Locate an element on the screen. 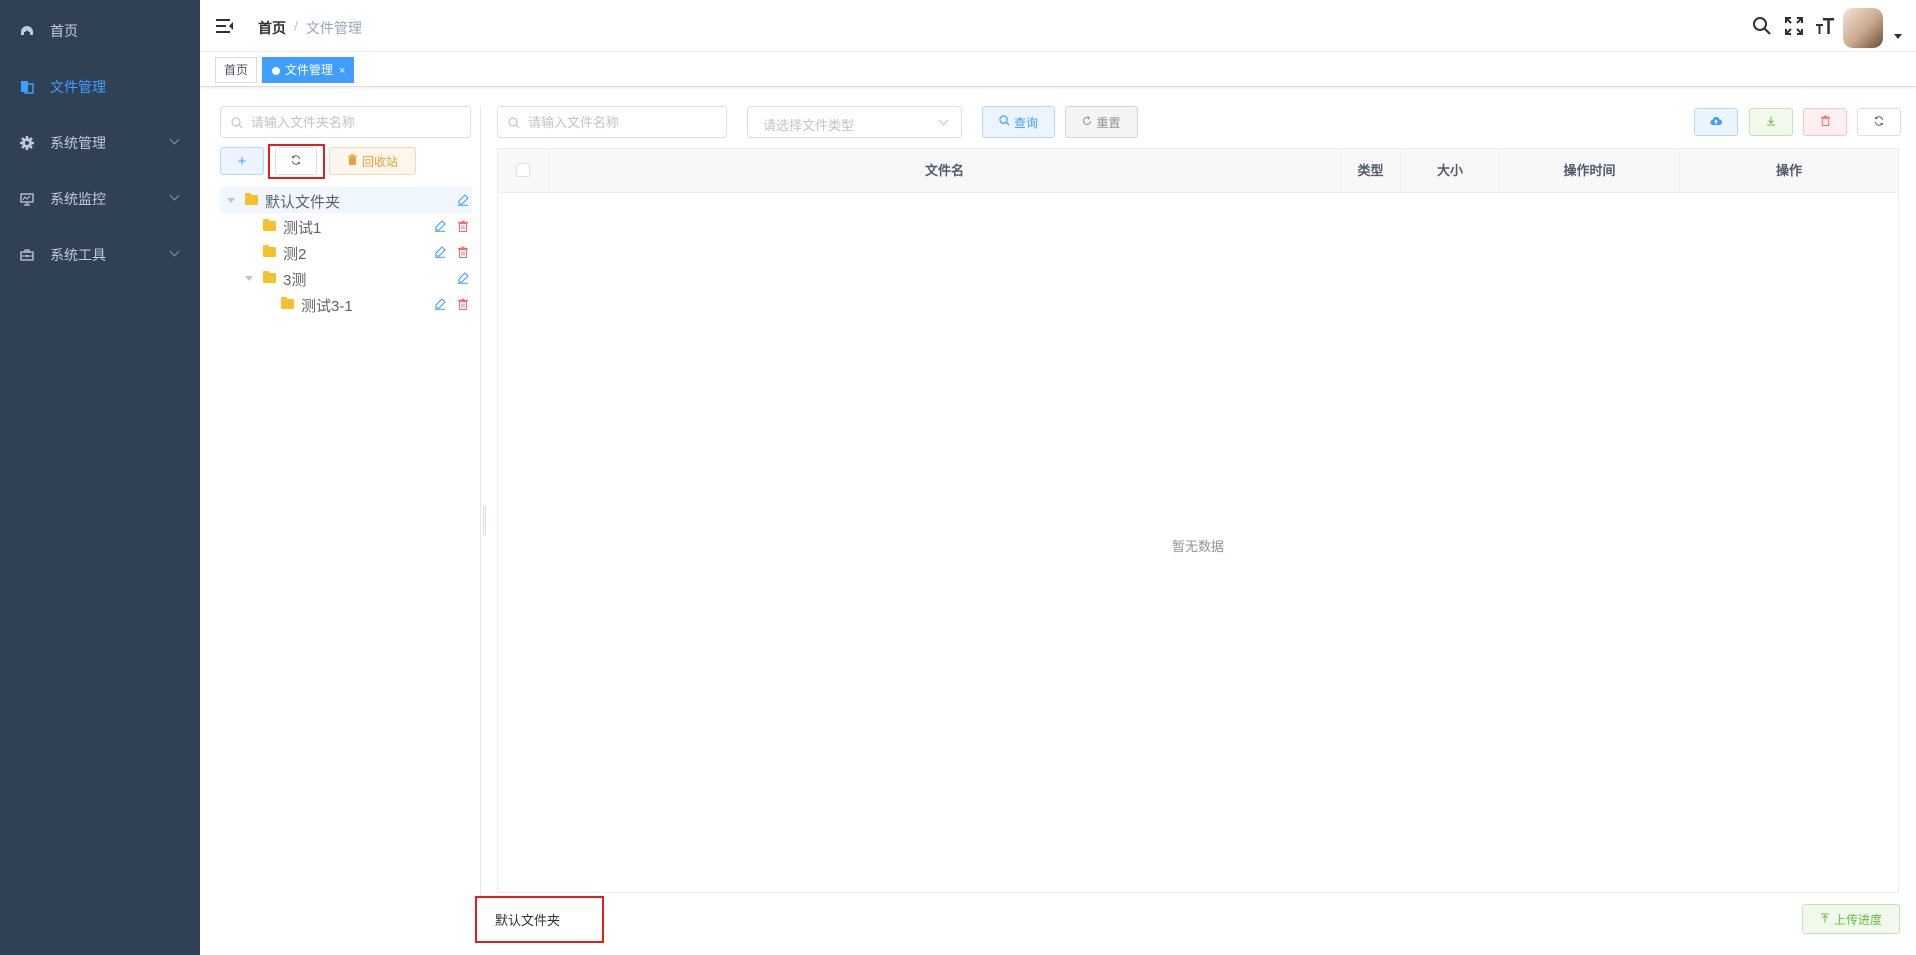 Image resolution: width=1916 pixels, height=955 pixels. select-all-cell is located at coordinates (523, 171).